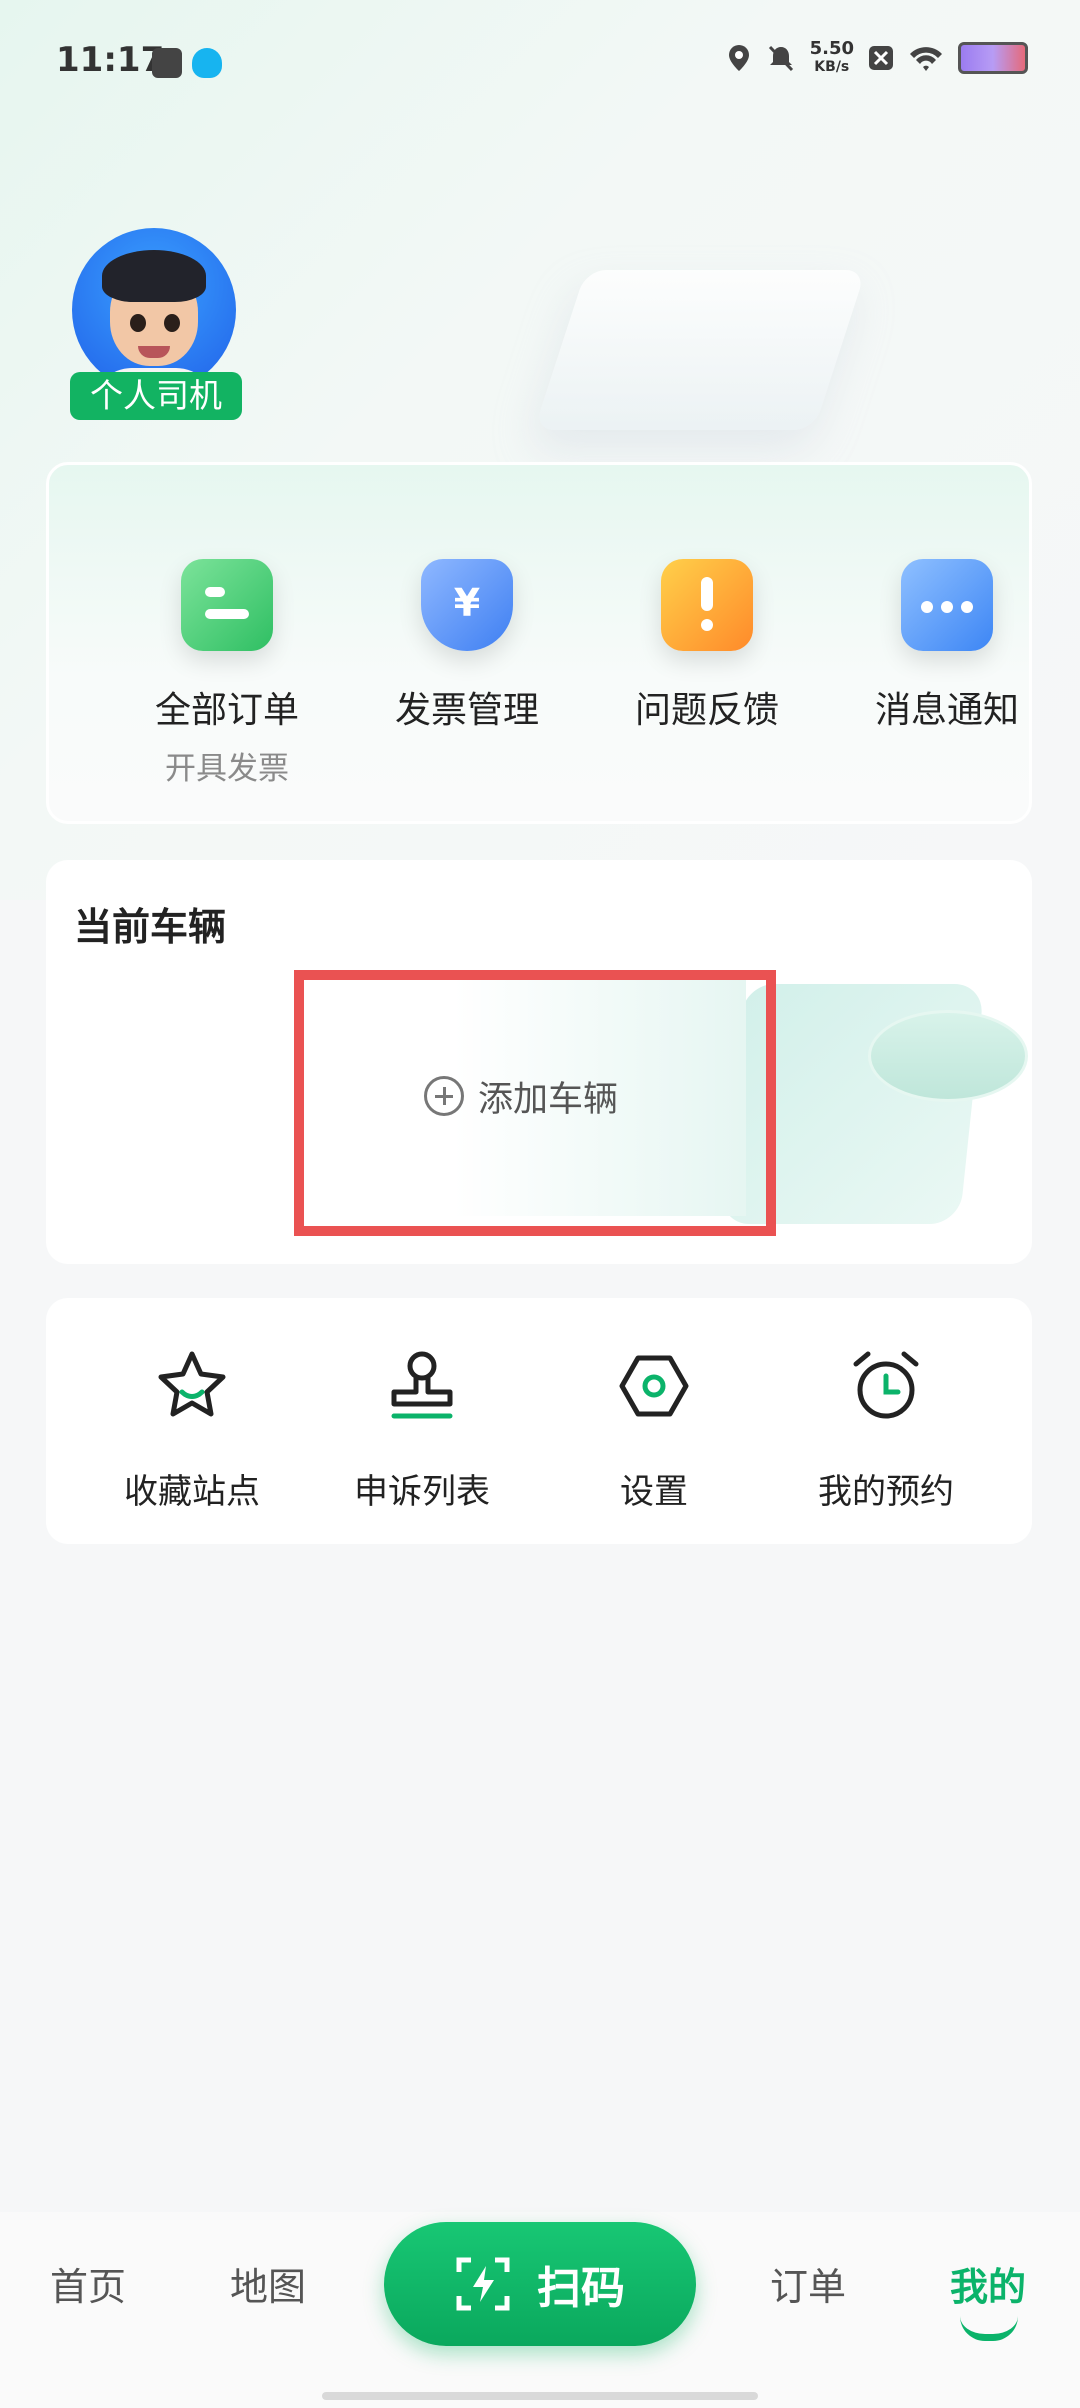 The height and width of the screenshot is (2408, 1080). What do you see at coordinates (831, 48) in the screenshot?
I see `speed-value: 5.50` at bounding box center [831, 48].